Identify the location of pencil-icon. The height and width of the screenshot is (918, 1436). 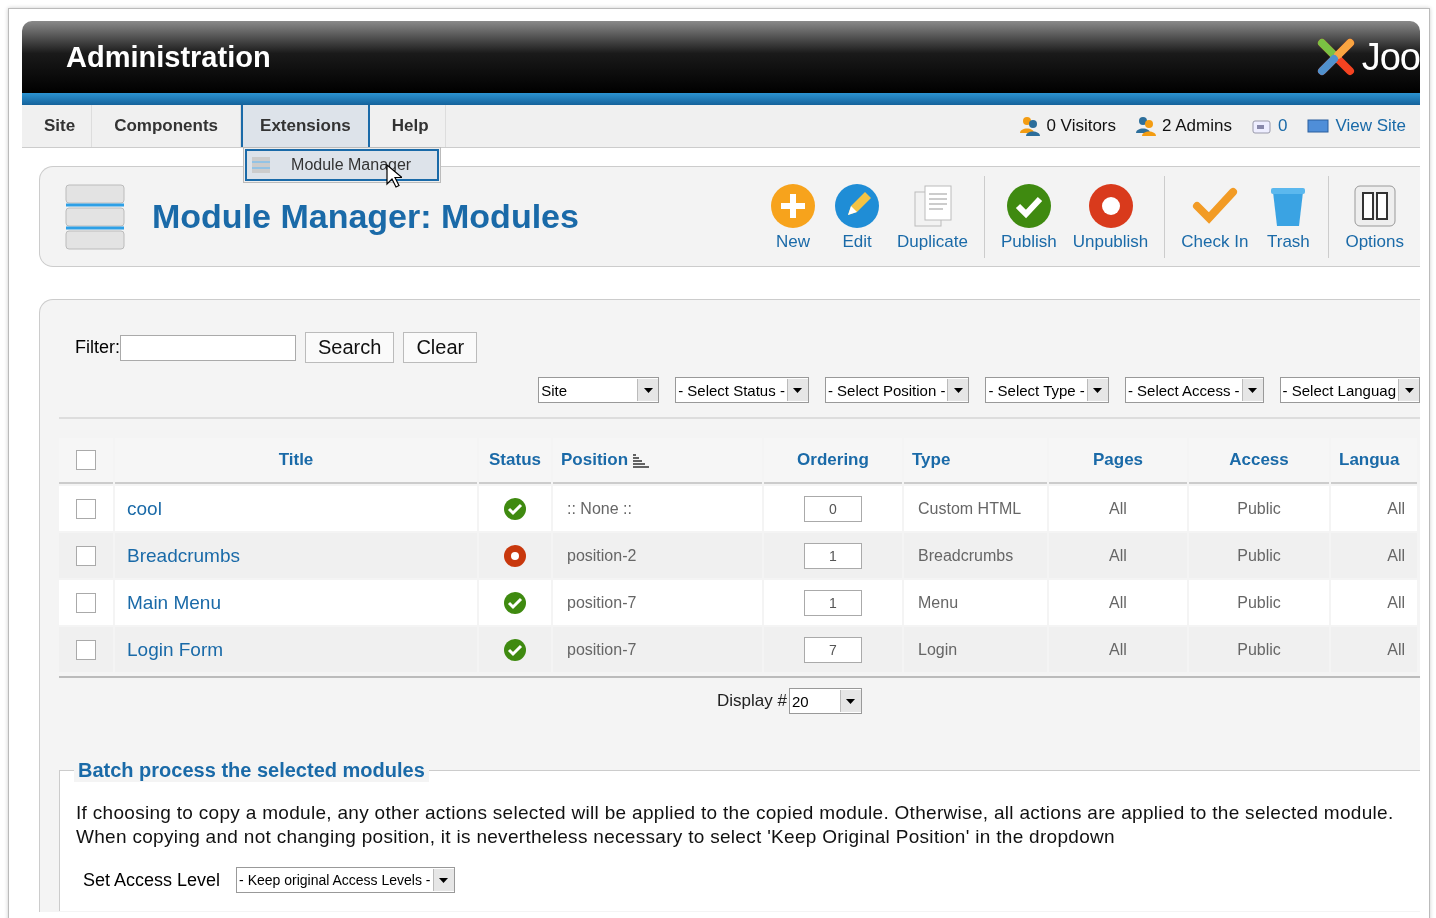
(857, 205).